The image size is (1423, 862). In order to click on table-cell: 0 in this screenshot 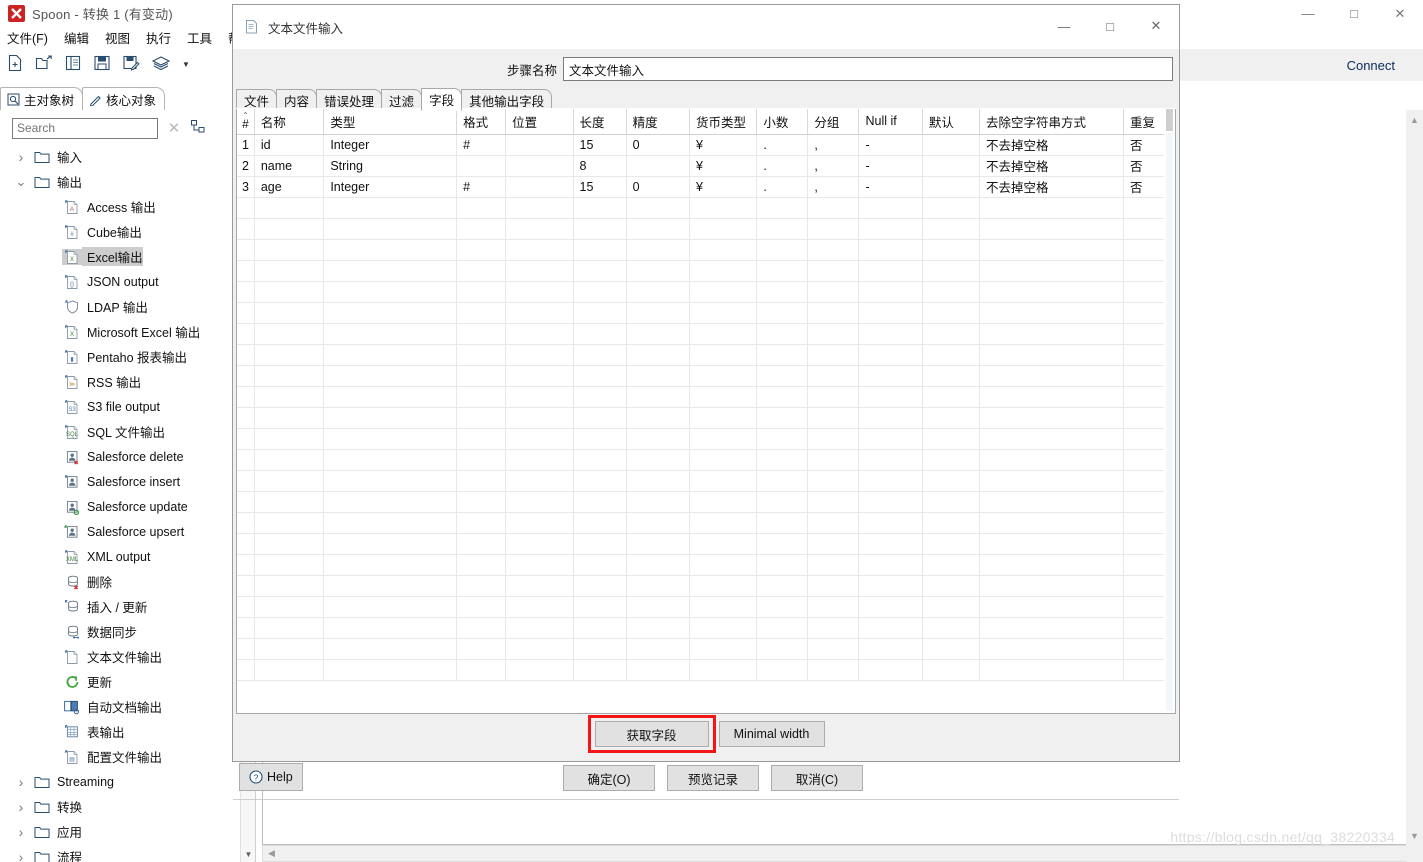, I will do `click(658, 187)`.